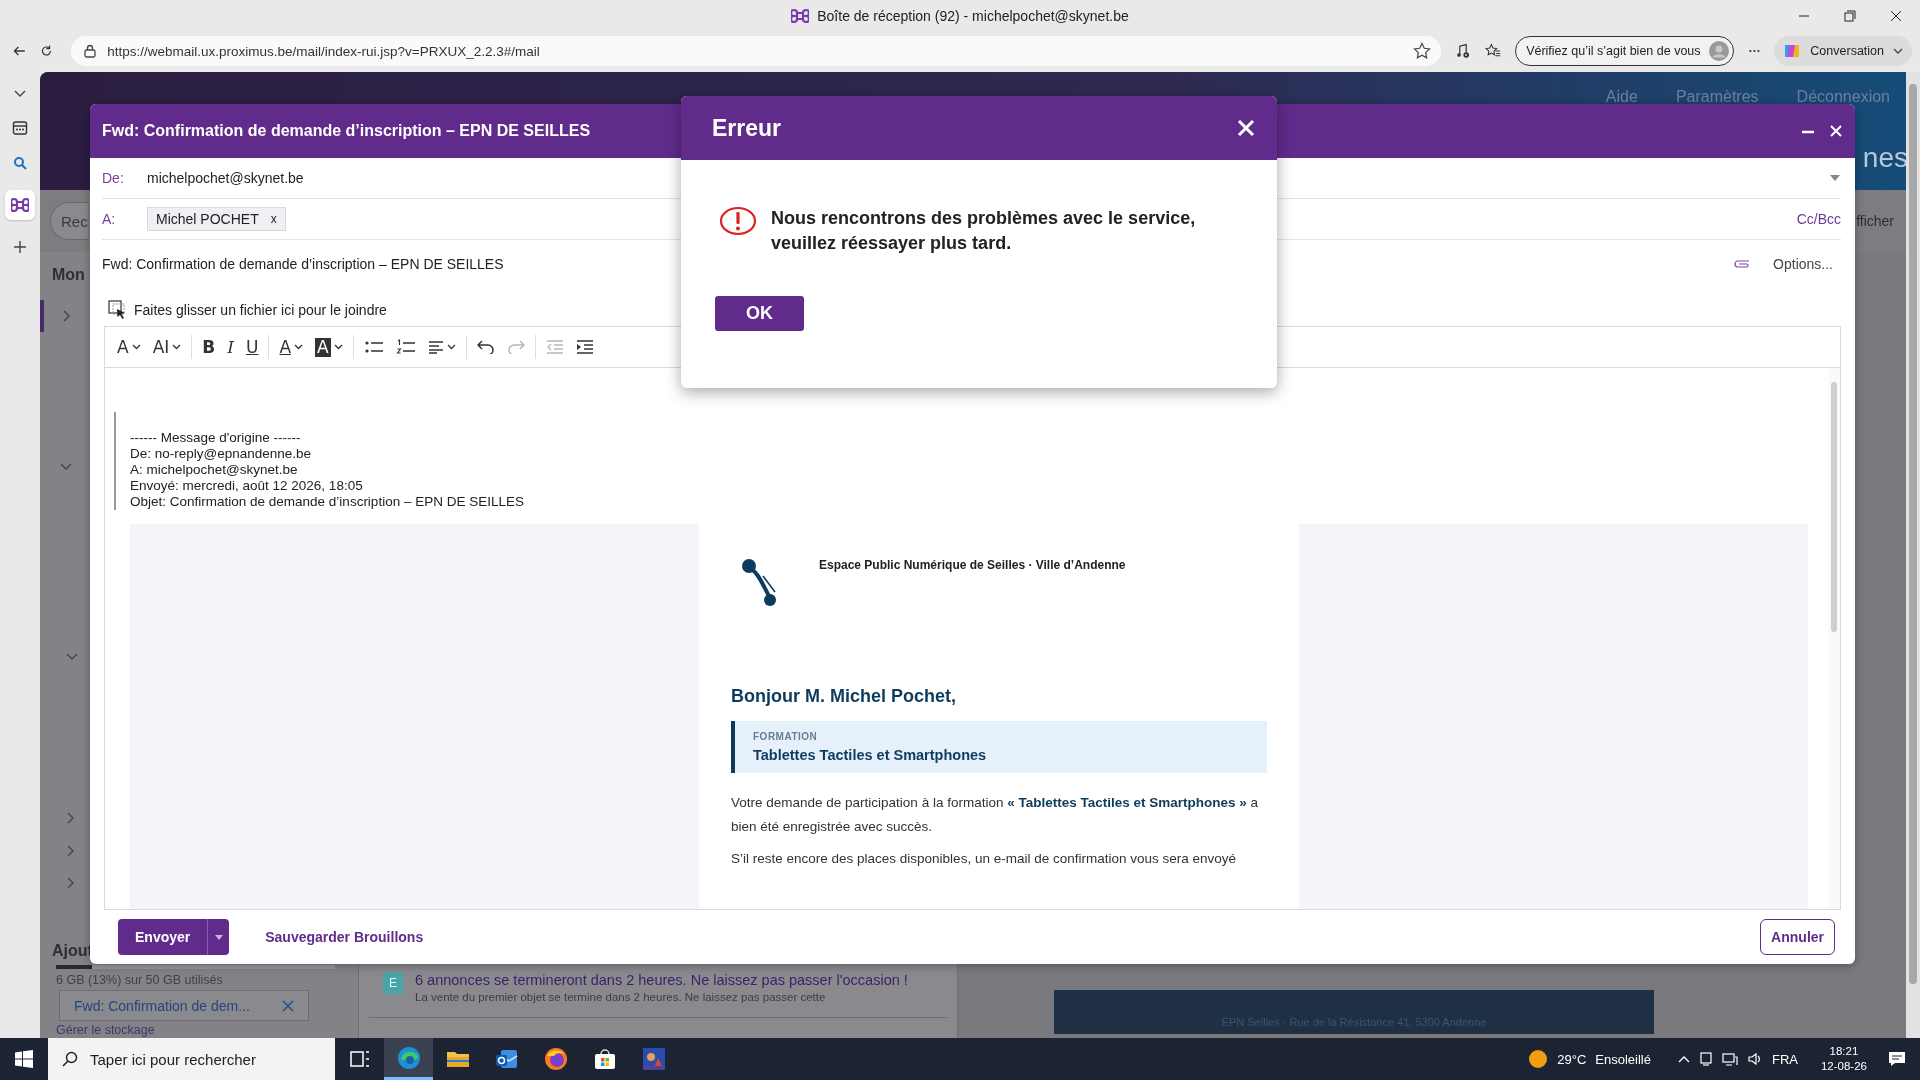 This screenshot has width=1920, height=1080. I want to click on refresh-icon, so click(47, 51).